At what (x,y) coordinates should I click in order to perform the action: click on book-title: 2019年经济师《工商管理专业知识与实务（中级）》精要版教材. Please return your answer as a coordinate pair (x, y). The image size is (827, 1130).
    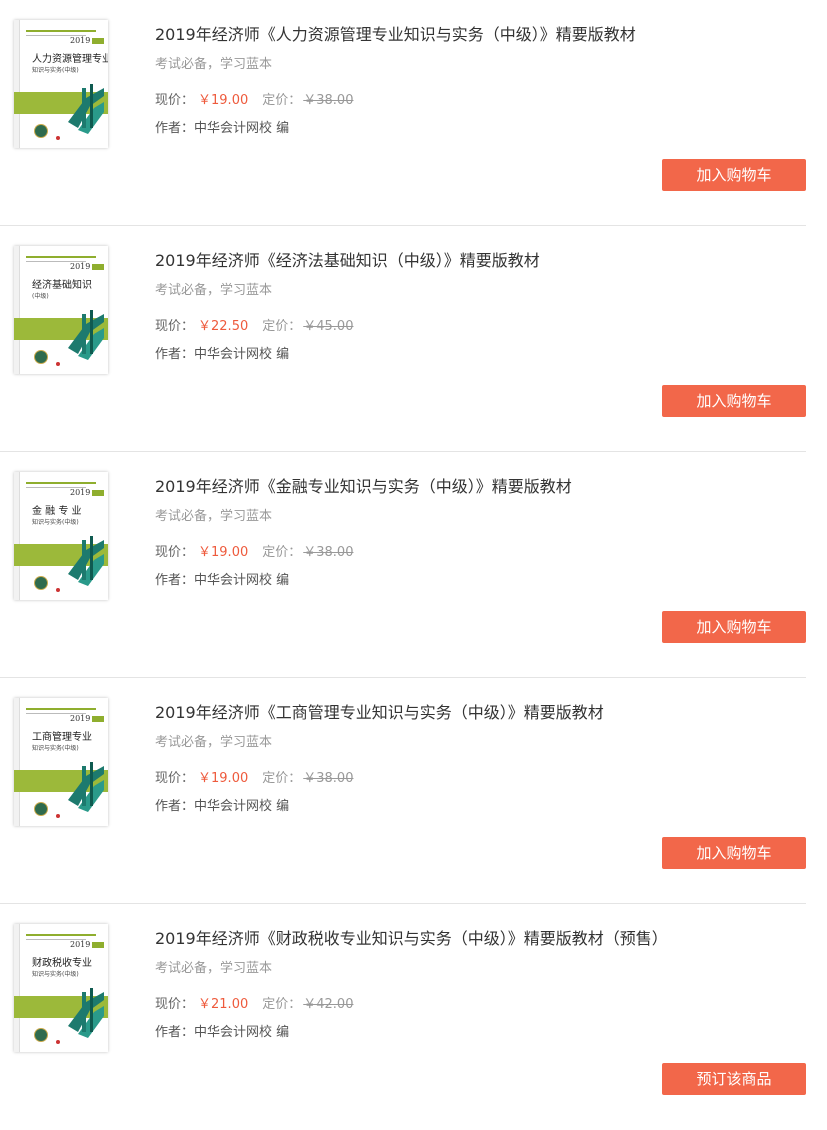
    Looking at the image, I should click on (379, 711).